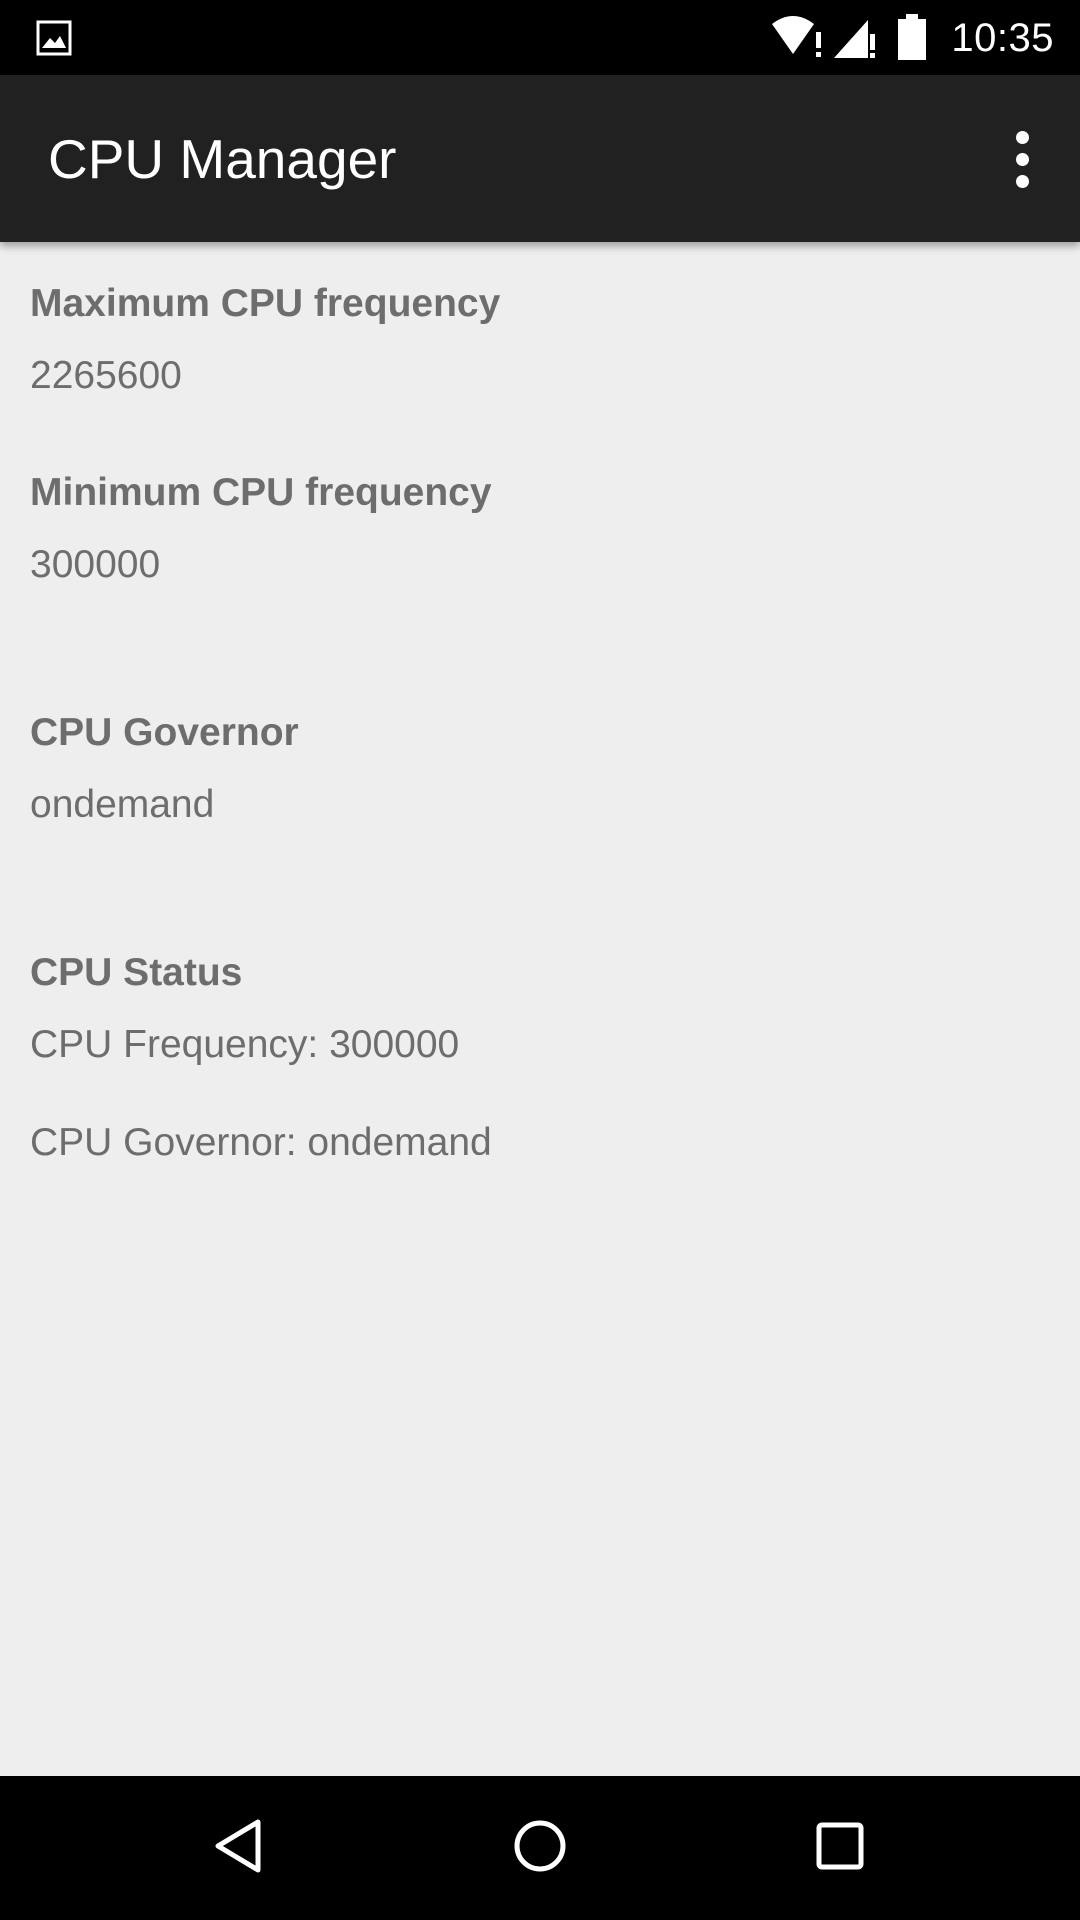 The height and width of the screenshot is (1920, 1080). I want to click on max-frequency-setting: Maximum CPU frequency 2265600, so click(265, 340).